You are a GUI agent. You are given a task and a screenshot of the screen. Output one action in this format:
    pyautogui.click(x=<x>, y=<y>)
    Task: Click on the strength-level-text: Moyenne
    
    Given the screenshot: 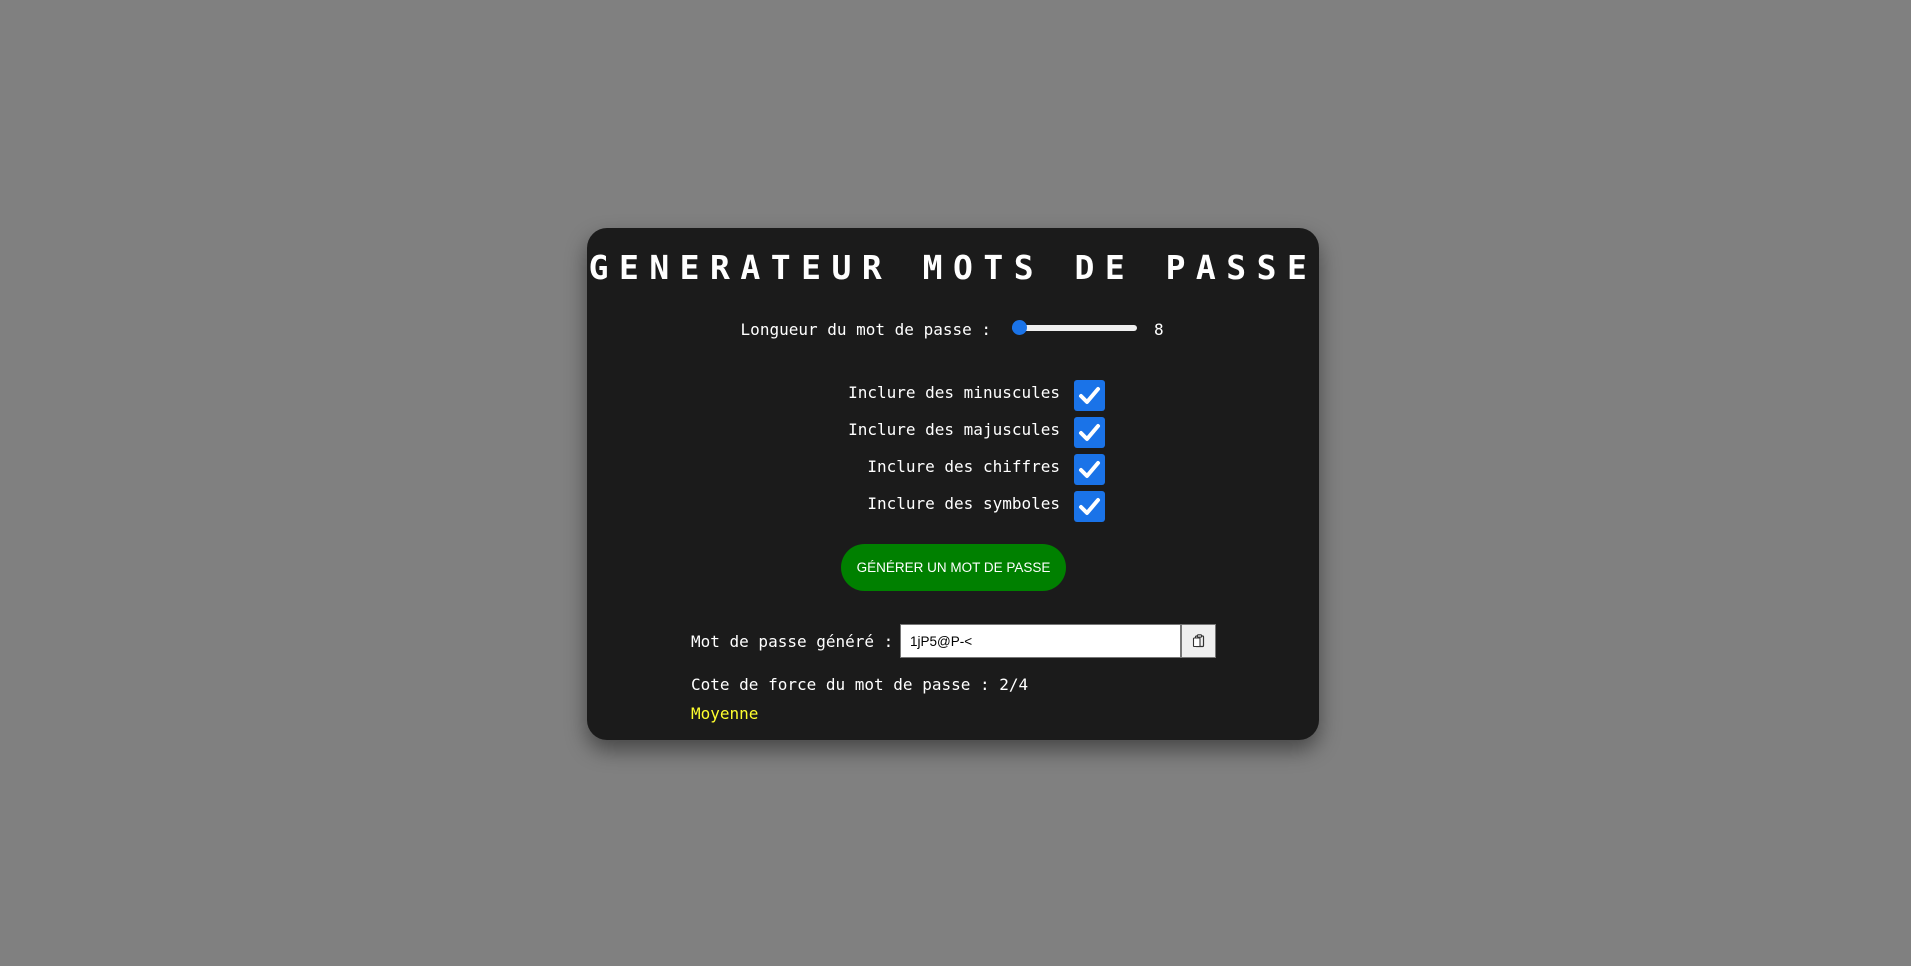 What is the action you would take?
    pyautogui.click(x=725, y=713)
    